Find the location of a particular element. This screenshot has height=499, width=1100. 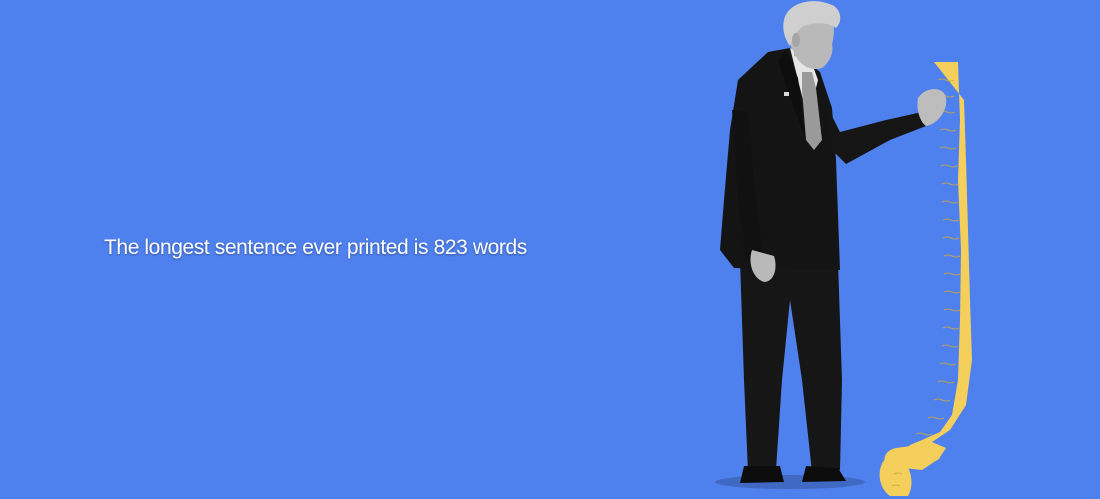

flag-pin-icon is located at coordinates (786, 94).